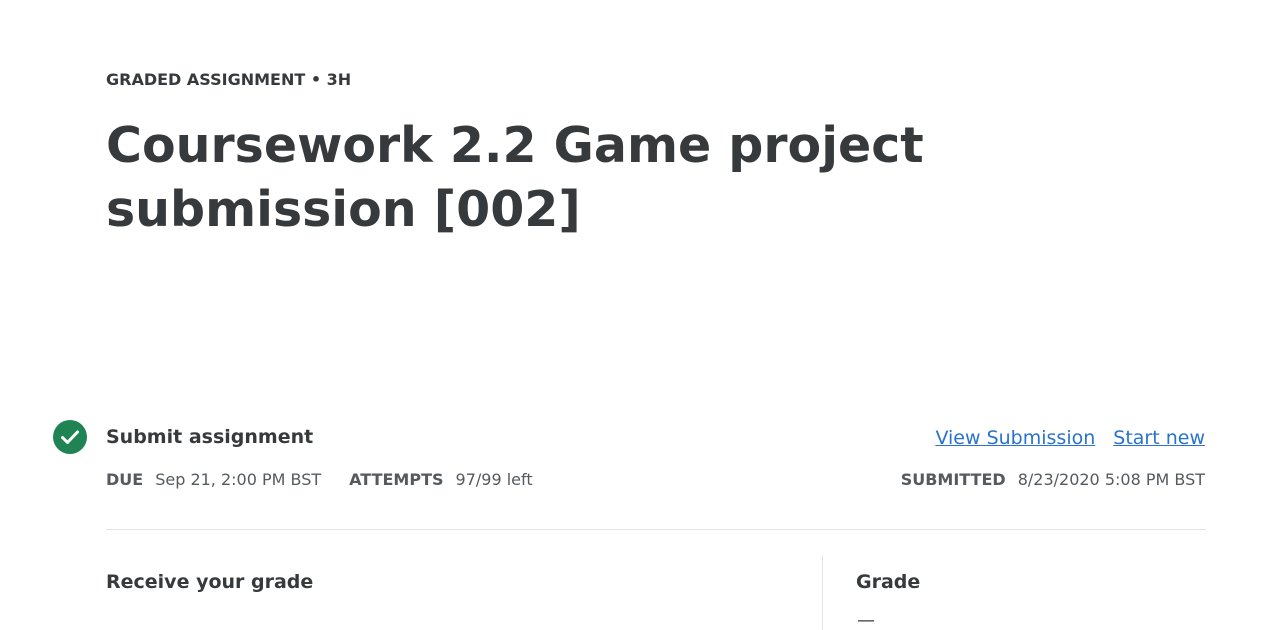  I want to click on due-label: DUE, so click(125, 479).